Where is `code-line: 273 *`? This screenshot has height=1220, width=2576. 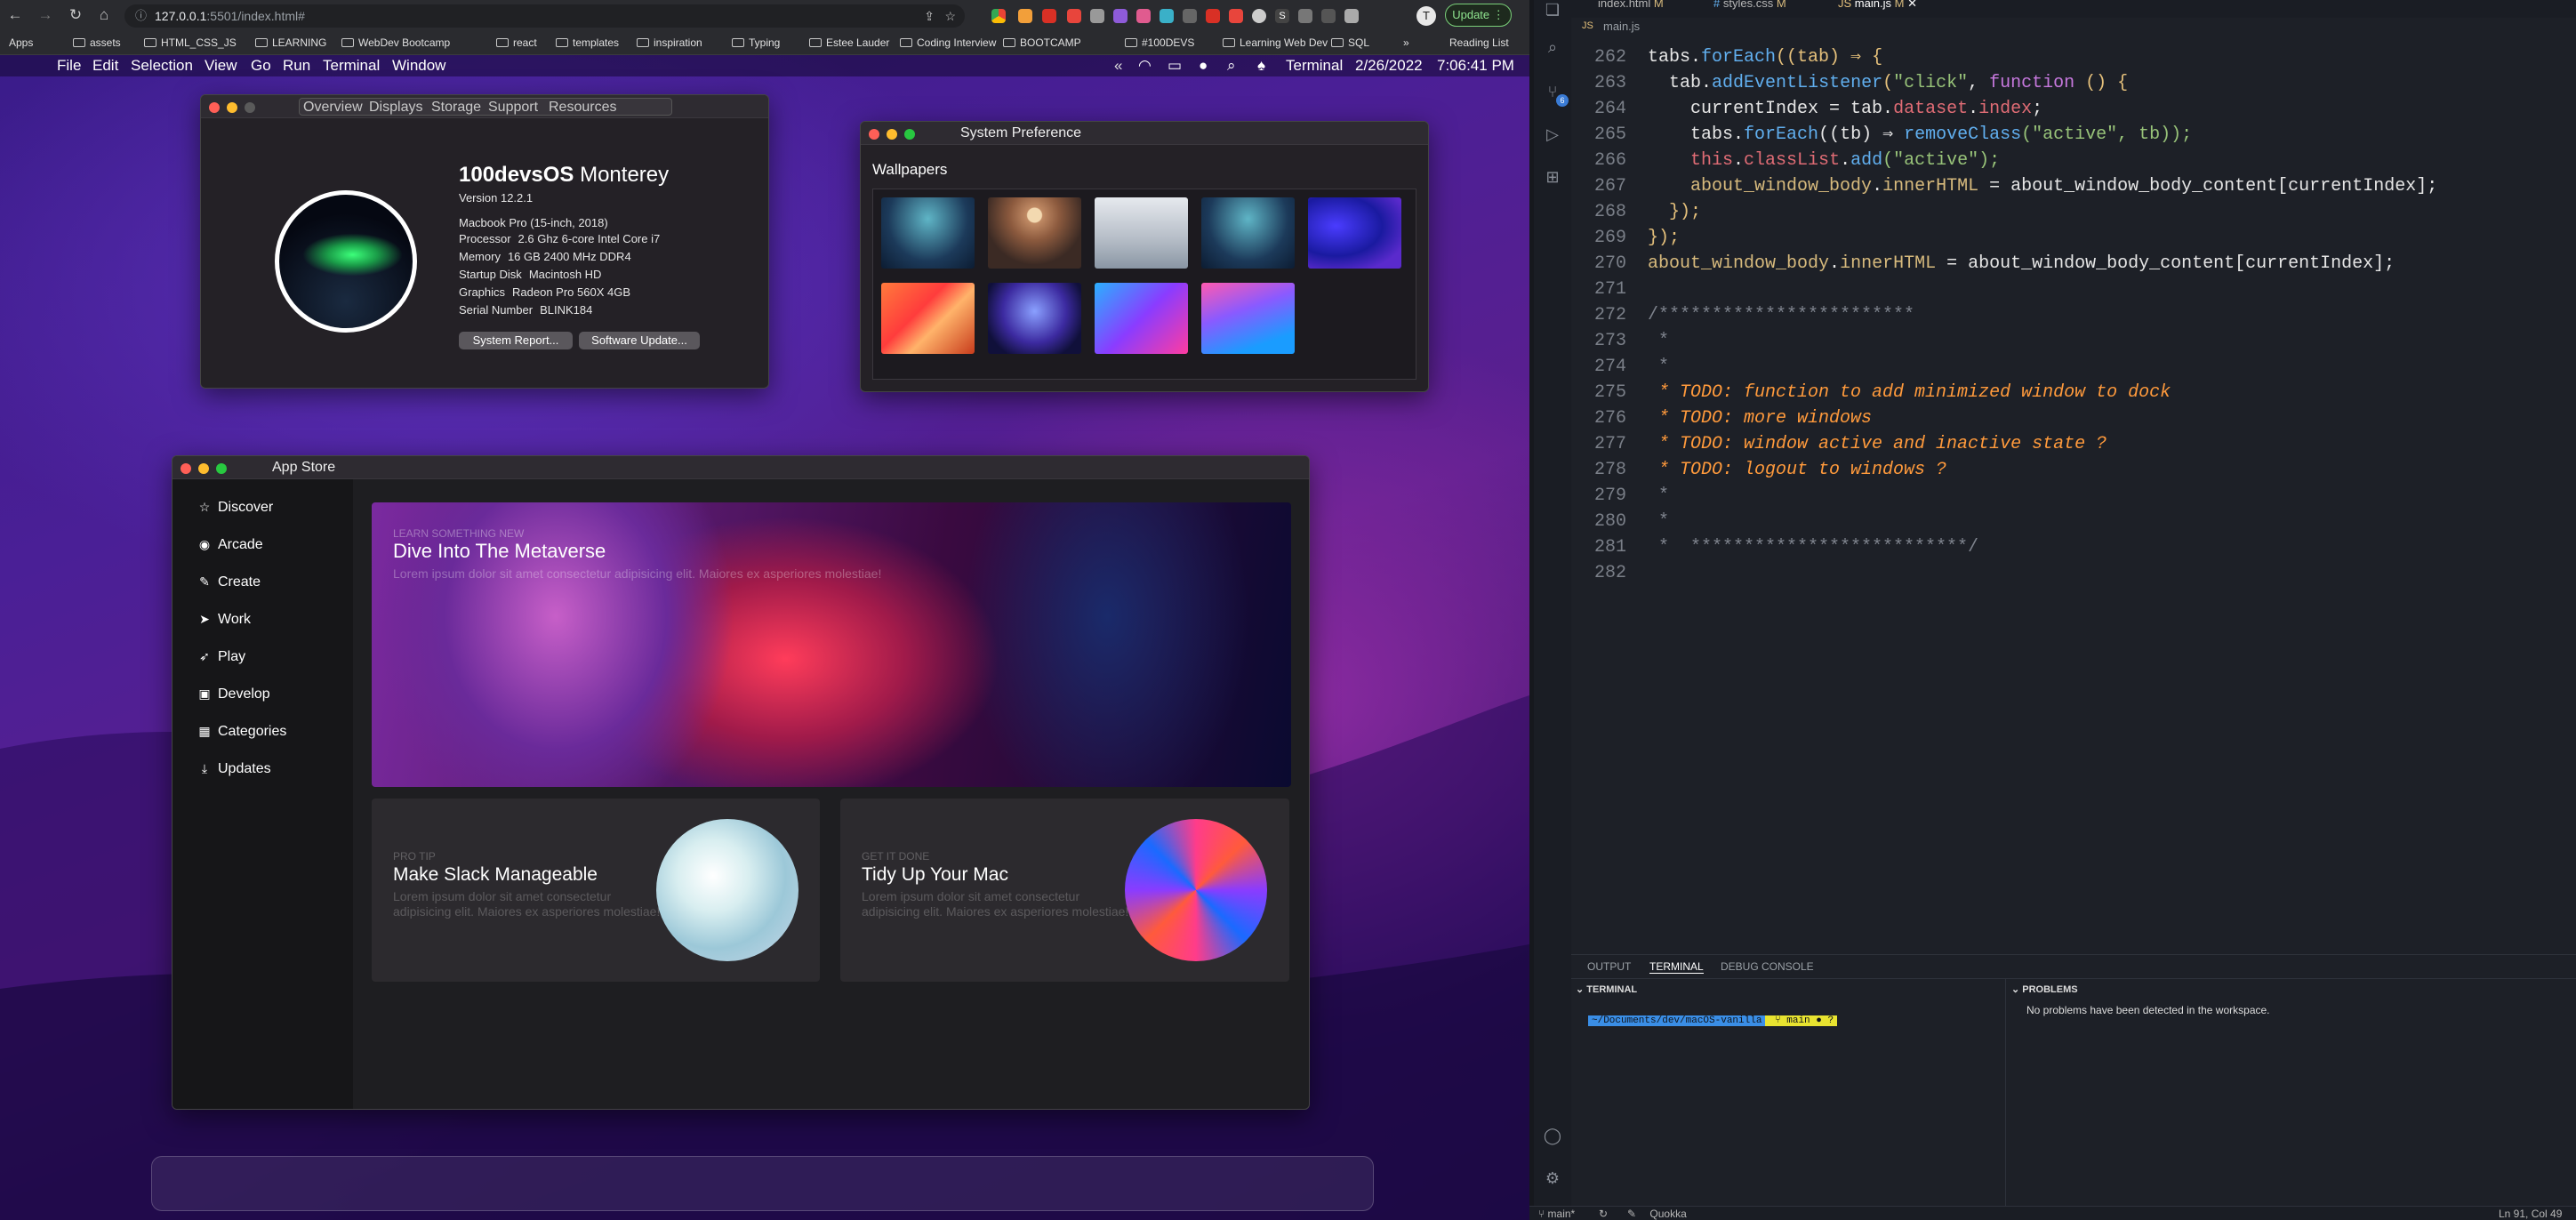 code-line: 273 * is located at coordinates (2060, 341).